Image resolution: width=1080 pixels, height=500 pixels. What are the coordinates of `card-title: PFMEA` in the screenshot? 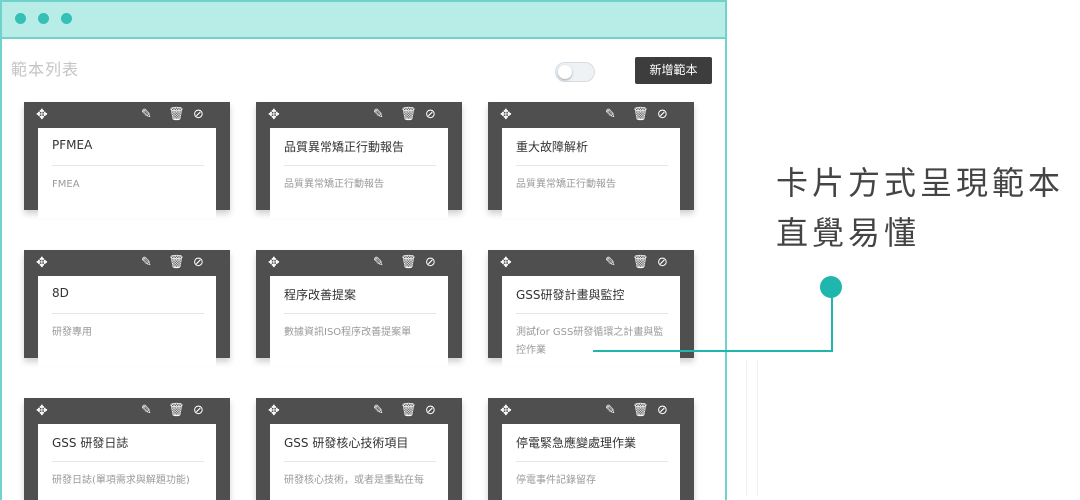 It's located at (72, 145).